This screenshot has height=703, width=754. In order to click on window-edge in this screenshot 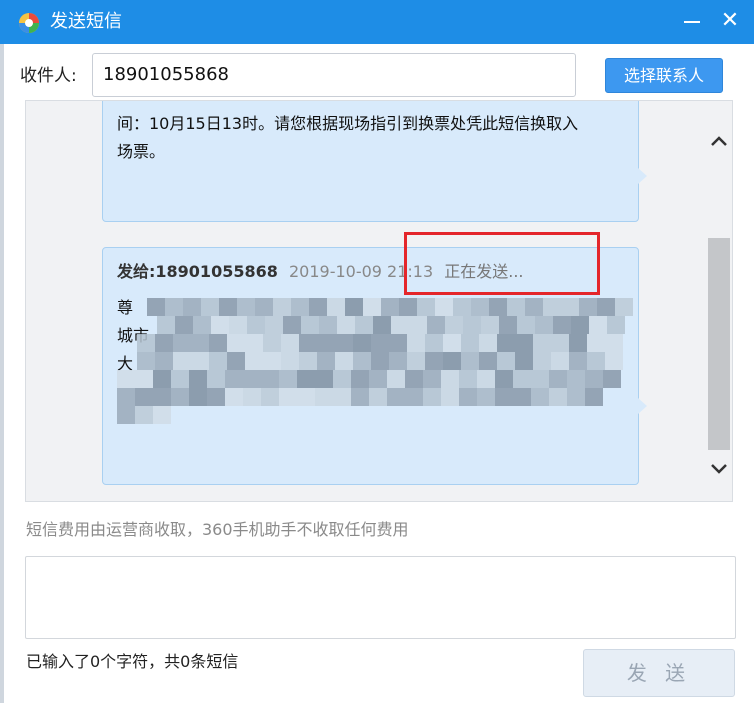, I will do `click(2, 373)`.